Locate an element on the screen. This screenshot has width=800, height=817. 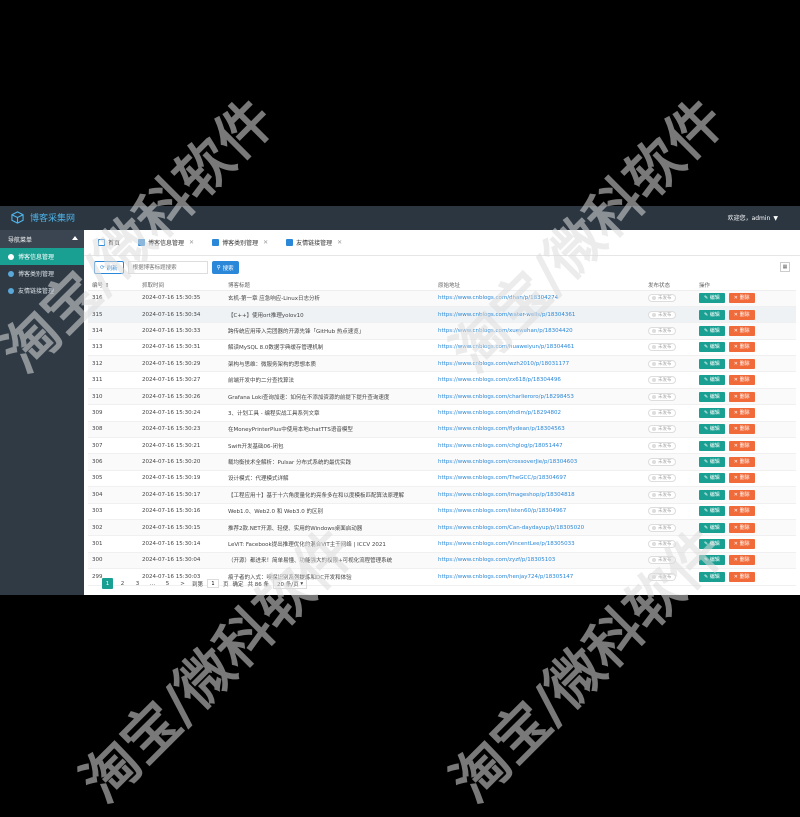
column-header-id: 编号 ⇕ is located at coordinates (113, 285).